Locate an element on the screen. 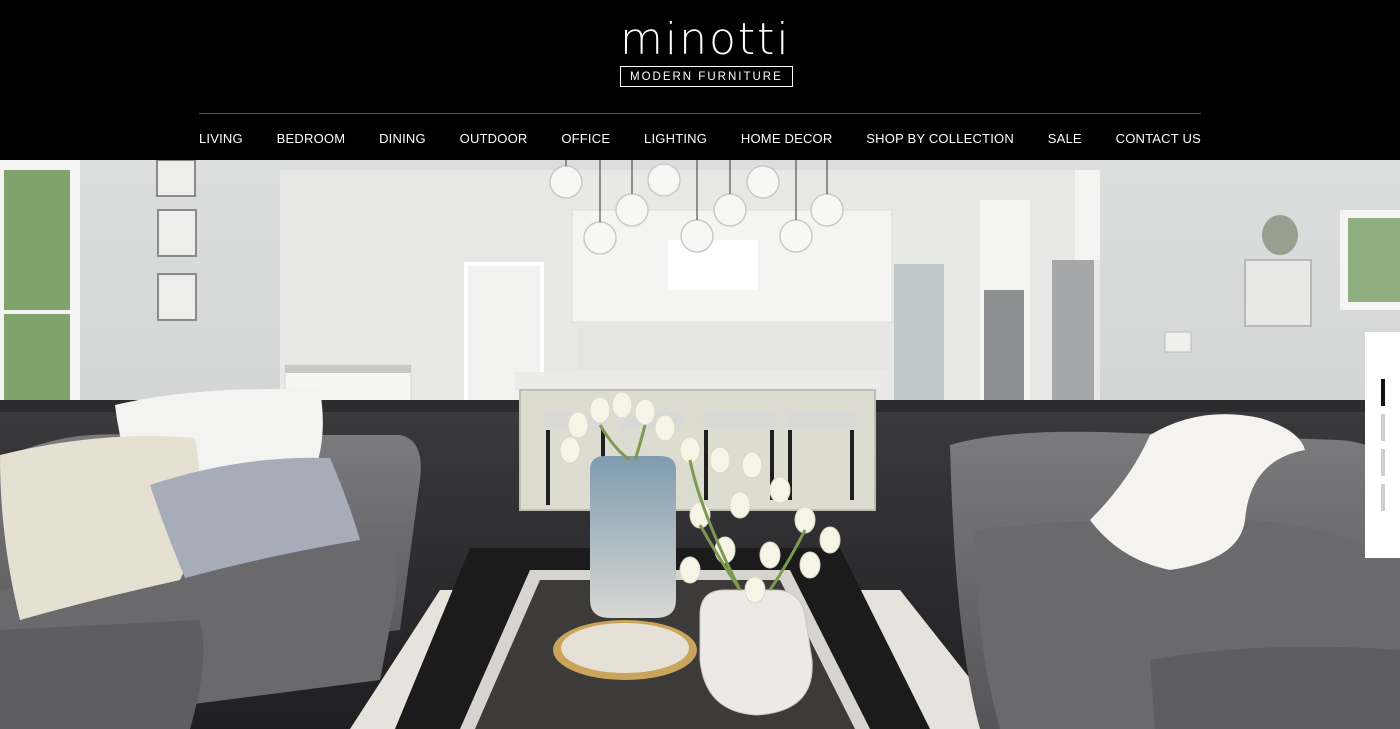  nav-item-contact-us: CONTACT US is located at coordinates (1158, 138).